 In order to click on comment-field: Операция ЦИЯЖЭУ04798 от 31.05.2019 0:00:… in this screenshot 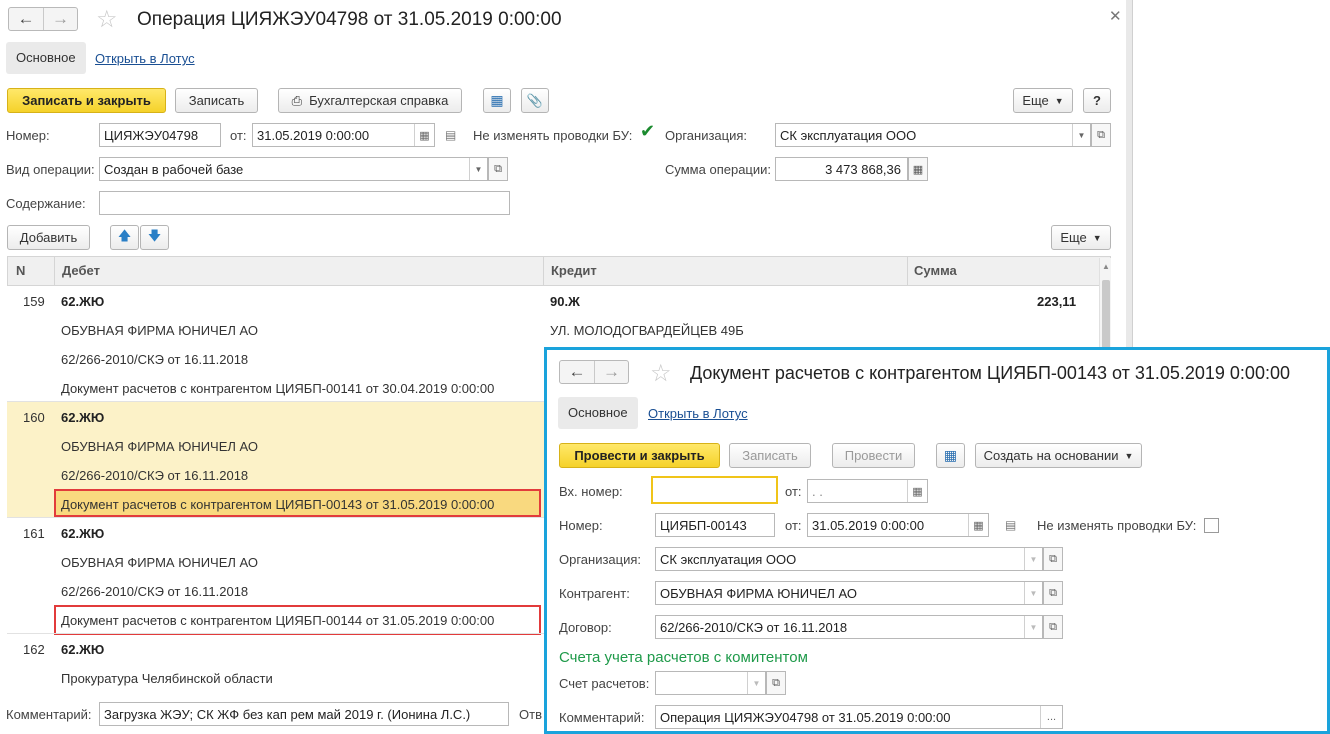, I will do `click(859, 717)`.